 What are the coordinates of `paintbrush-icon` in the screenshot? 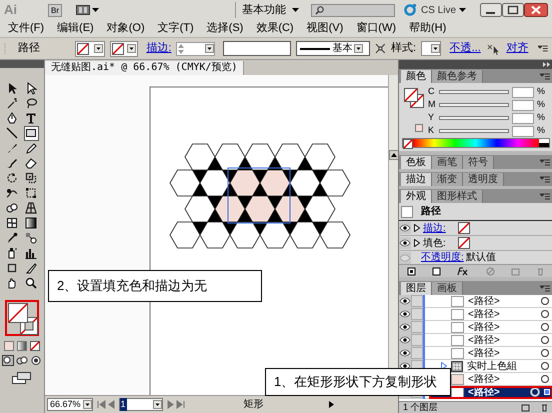 It's located at (12, 148).